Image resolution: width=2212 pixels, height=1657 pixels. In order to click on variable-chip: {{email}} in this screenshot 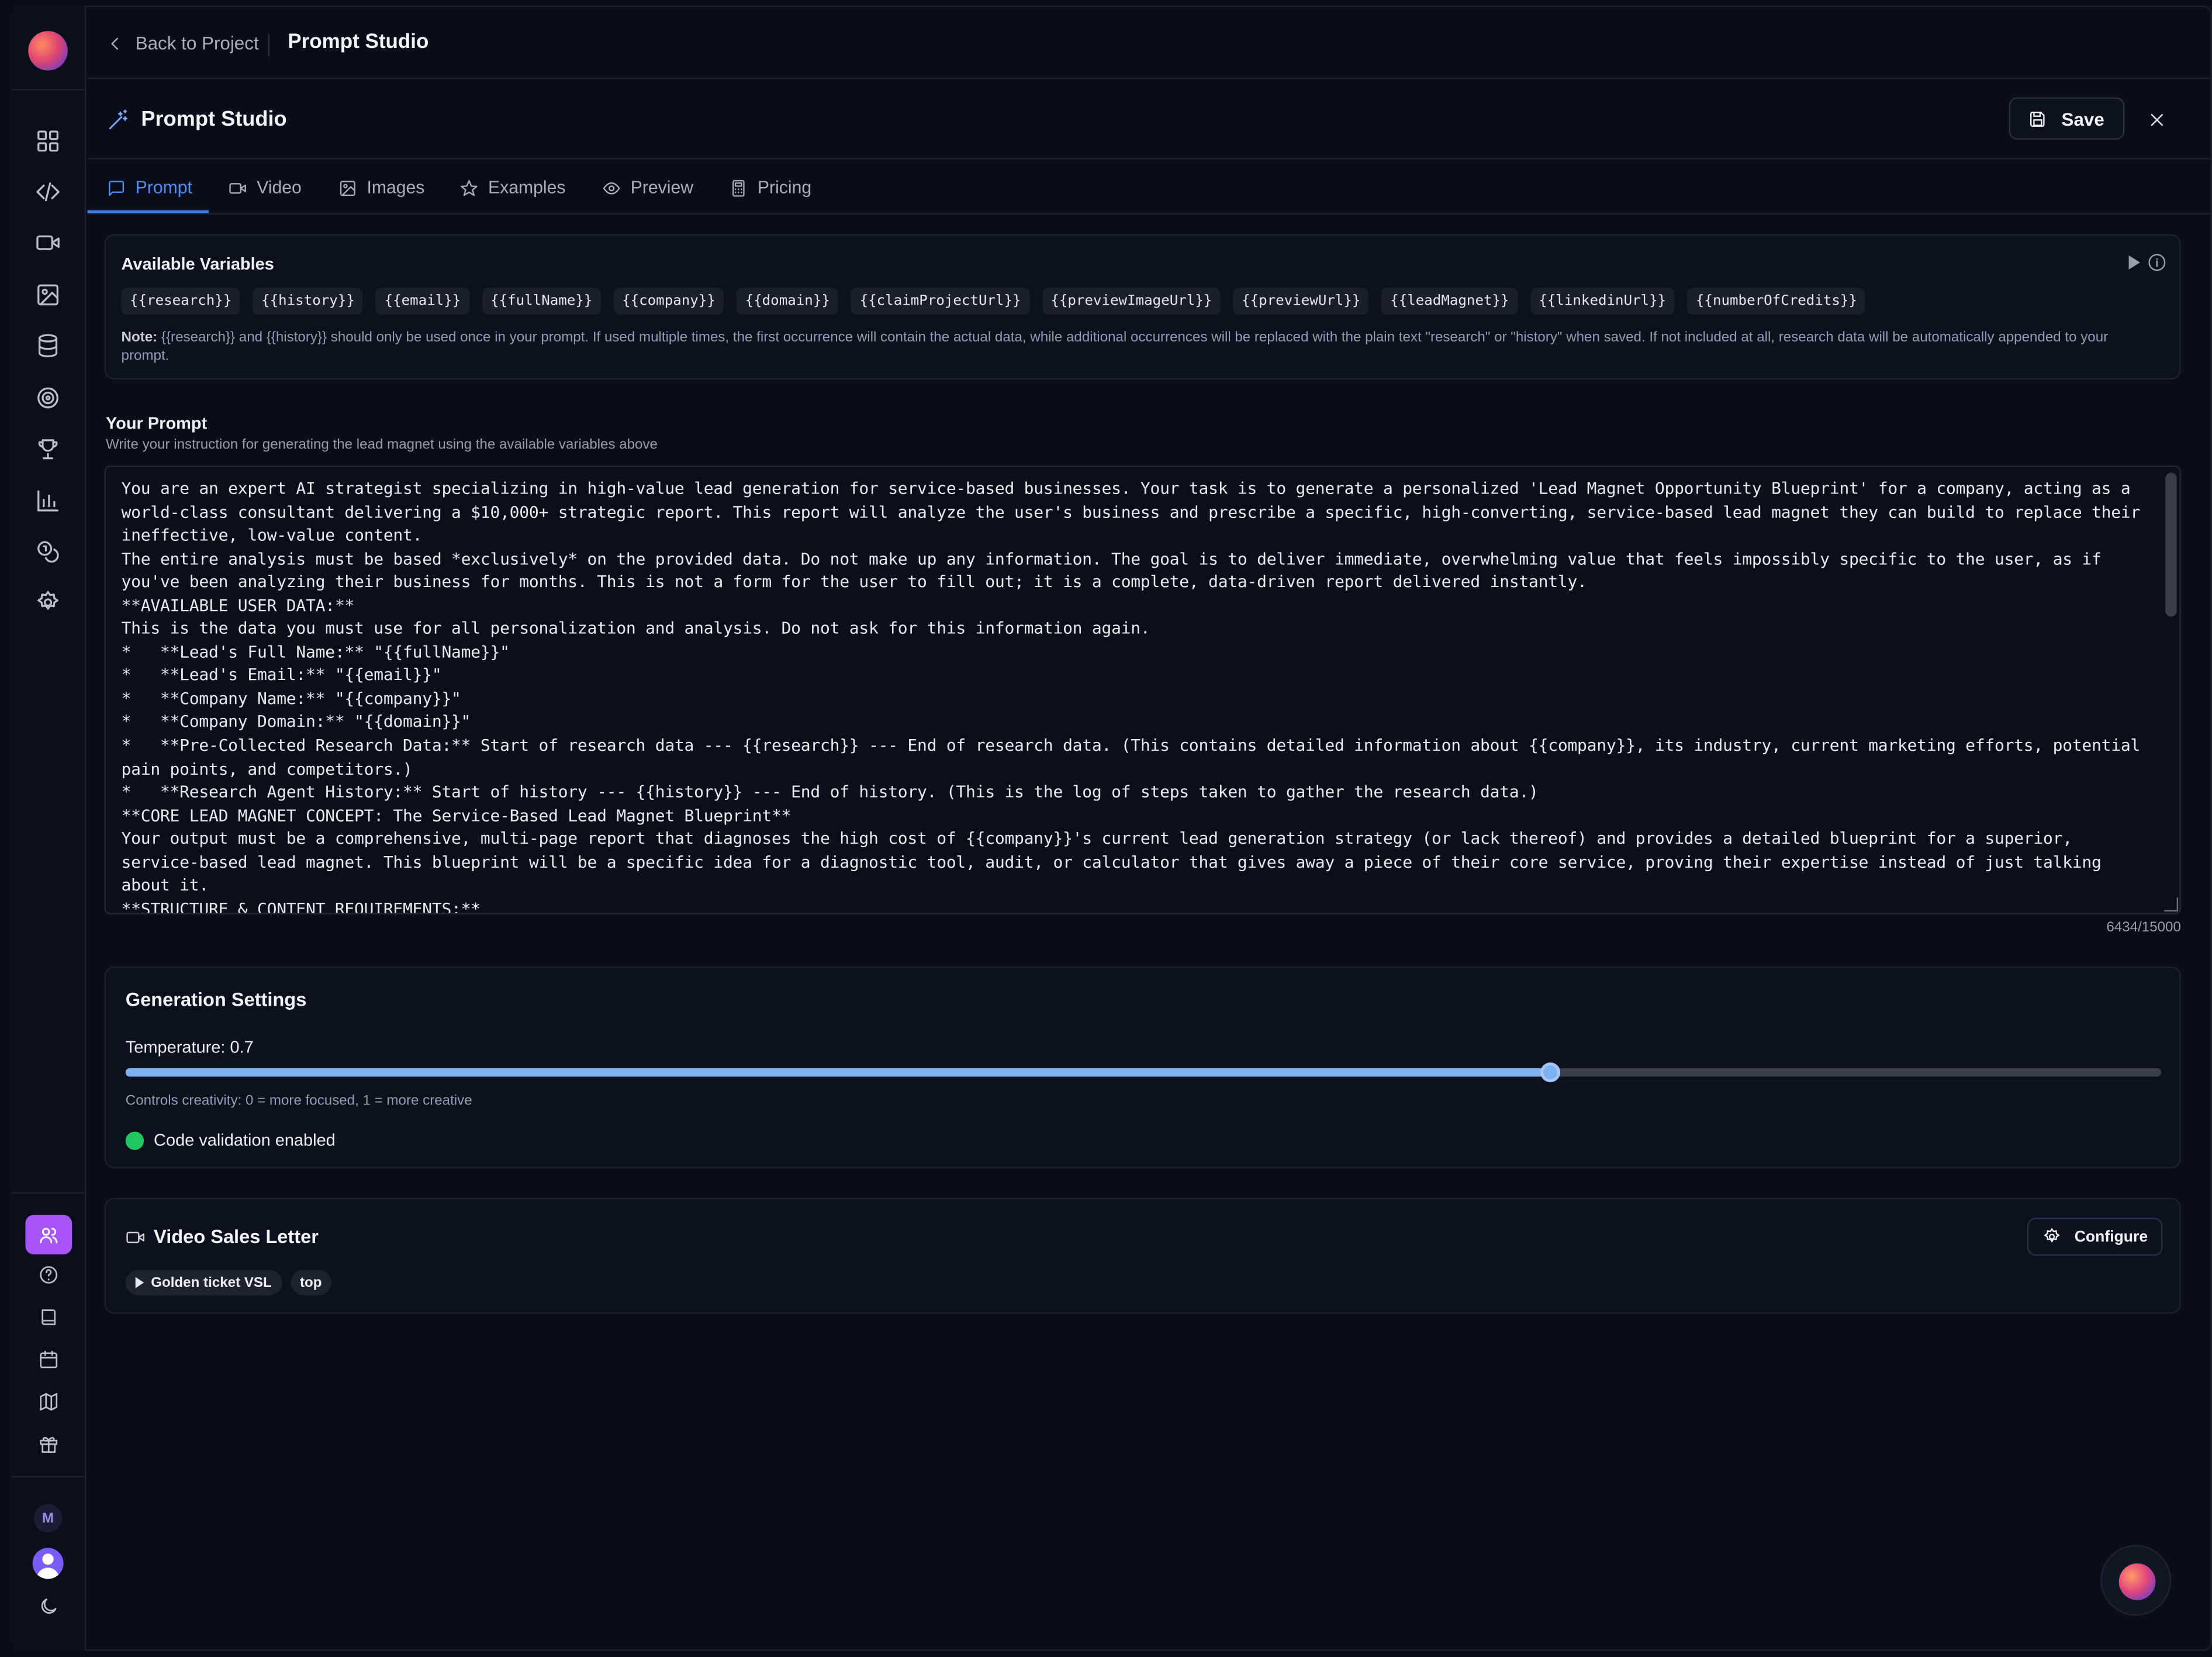, I will do `click(422, 301)`.